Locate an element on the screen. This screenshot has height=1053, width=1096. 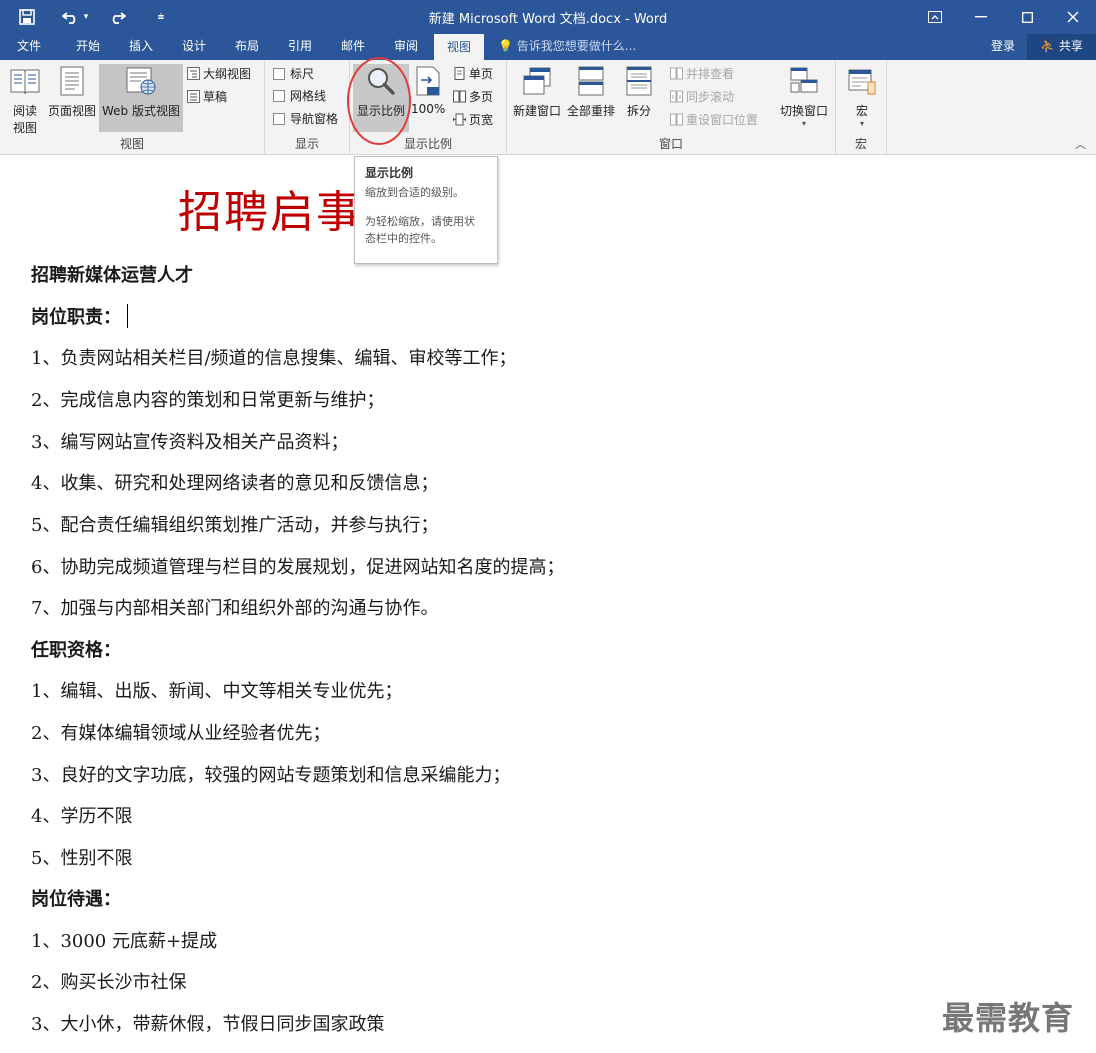
multiple-pages-icon is located at coordinates (459, 96).